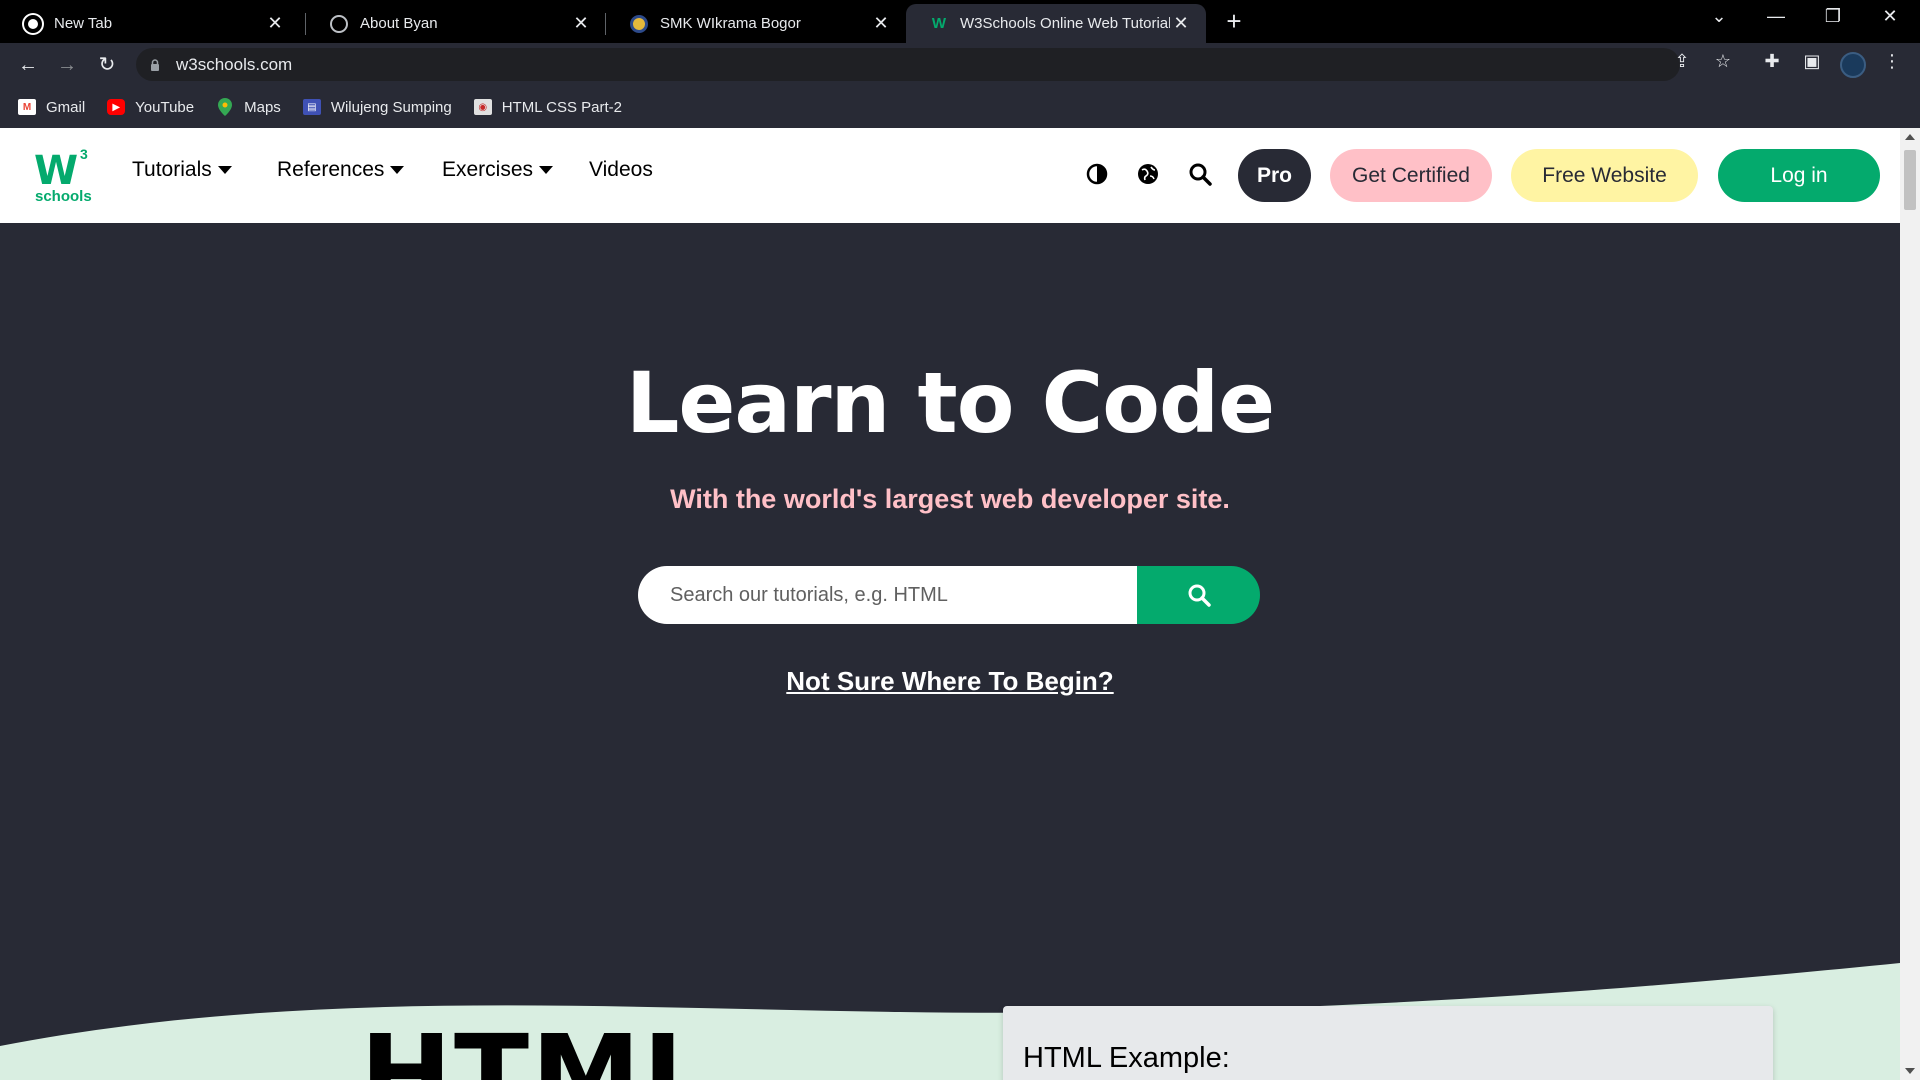 Image resolution: width=1920 pixels, height=1080 pixels. What do you see at coordinates (1812, 61) in the screenshot?
I see `side-panel-icon: ▣` at bounding box center [1812, 61].